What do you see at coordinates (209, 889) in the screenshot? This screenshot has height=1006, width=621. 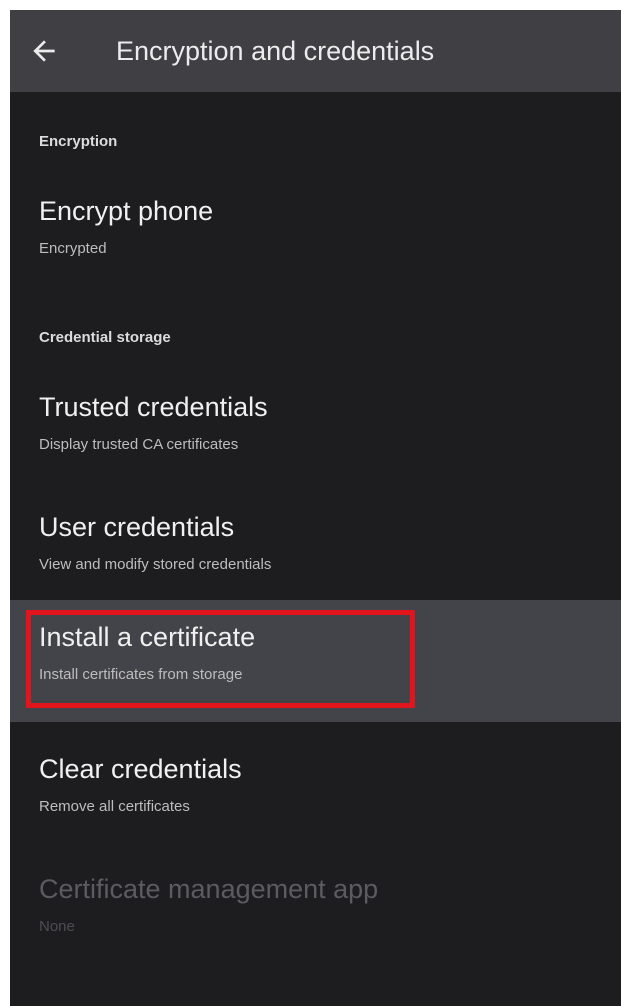 I see `item-title: Certificate management app` at bounding box center [209, 889].